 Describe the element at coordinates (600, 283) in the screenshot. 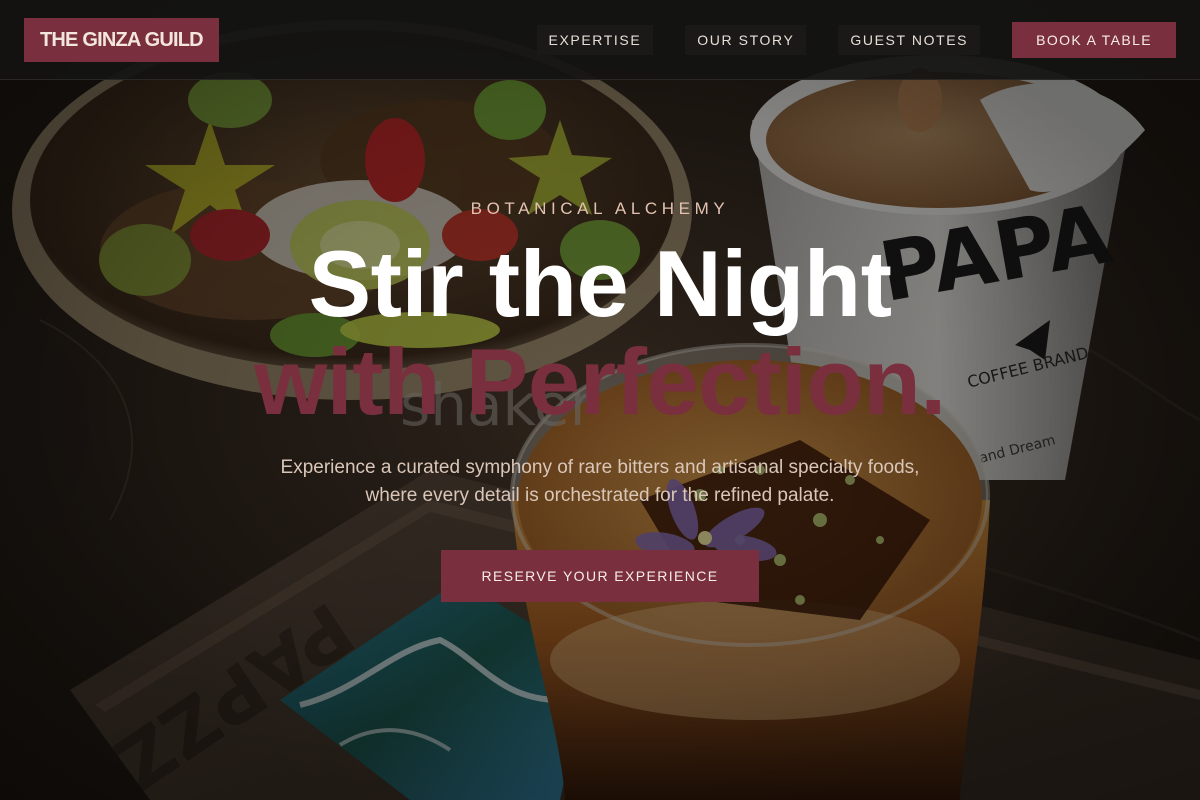

I see `hero-title-line-1: Stir the Night` at that location.